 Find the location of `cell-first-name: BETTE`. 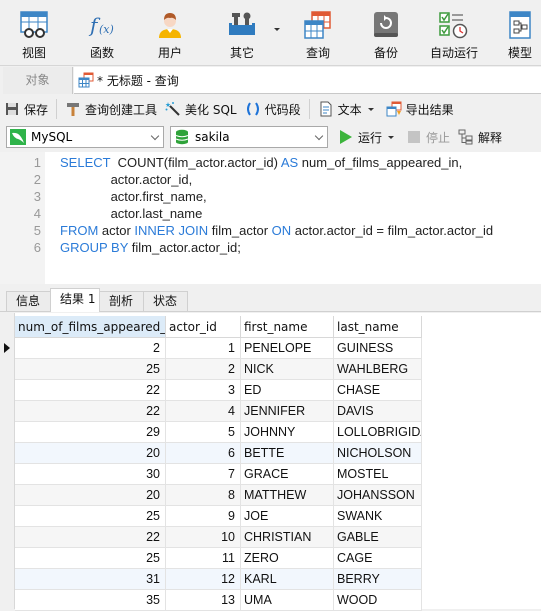

cell-first-name: BETTE is located at coordinates (287, 453).